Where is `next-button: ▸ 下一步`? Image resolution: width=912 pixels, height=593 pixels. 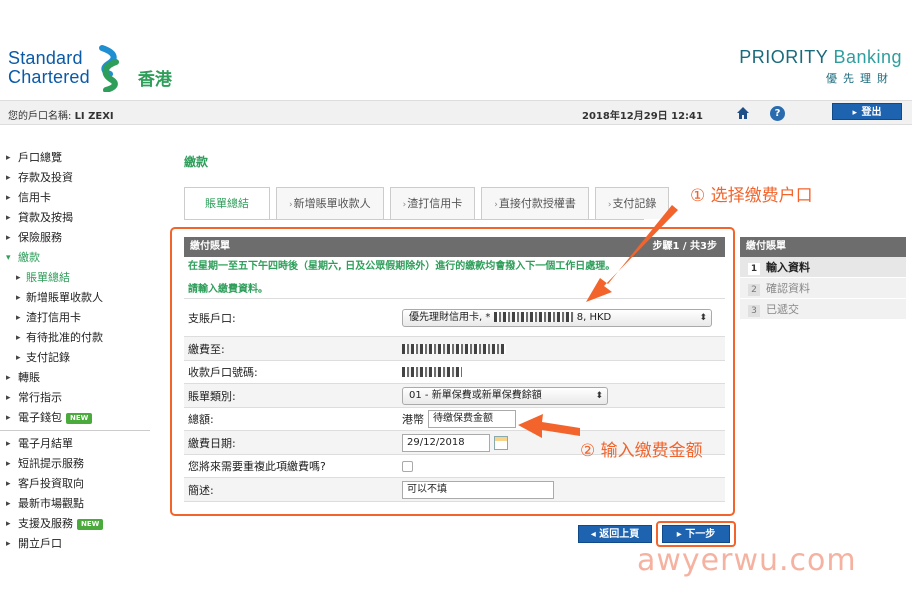
next-button: ▸ 下一步 is located at coordinates (696, 534).